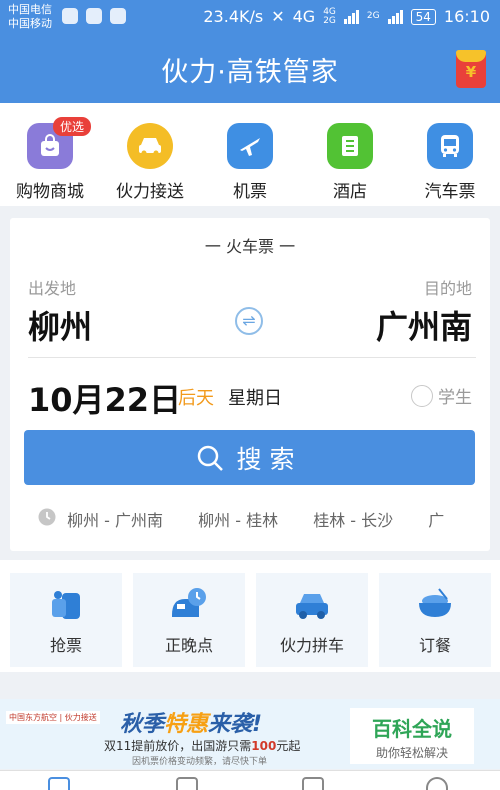 Image resolution: width=500 pixels, height=790 pixels. What do you see at coordinates (94, 16) in the screenshot?
I see `app-notification-icon` at bounding box center [94, 16].